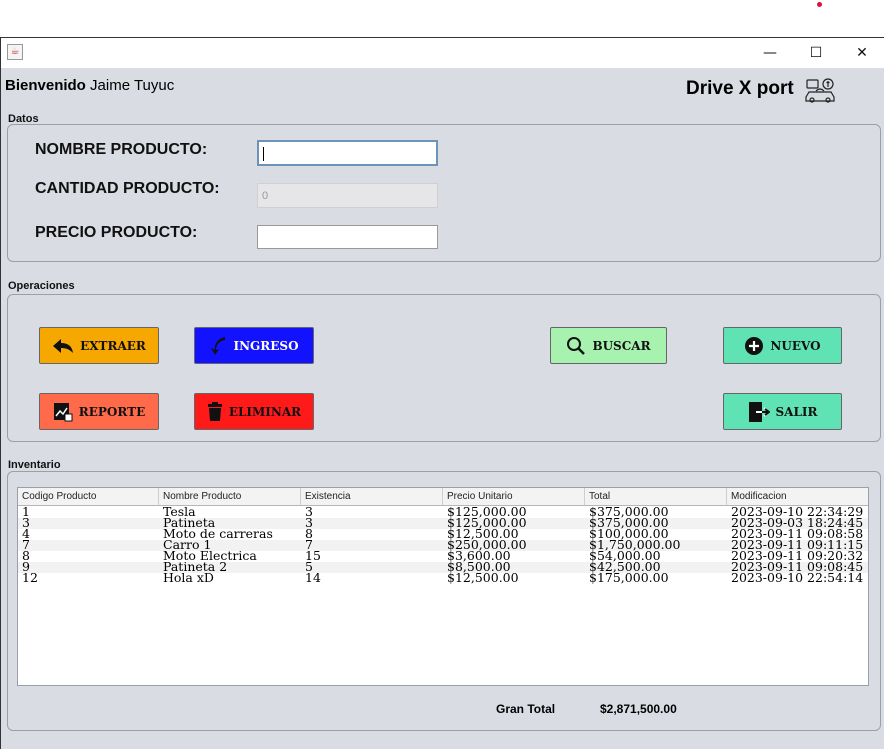 This screenshot has width=885, height=751. I want to click on buscar-label: BUSCAR, so click(621, 345).